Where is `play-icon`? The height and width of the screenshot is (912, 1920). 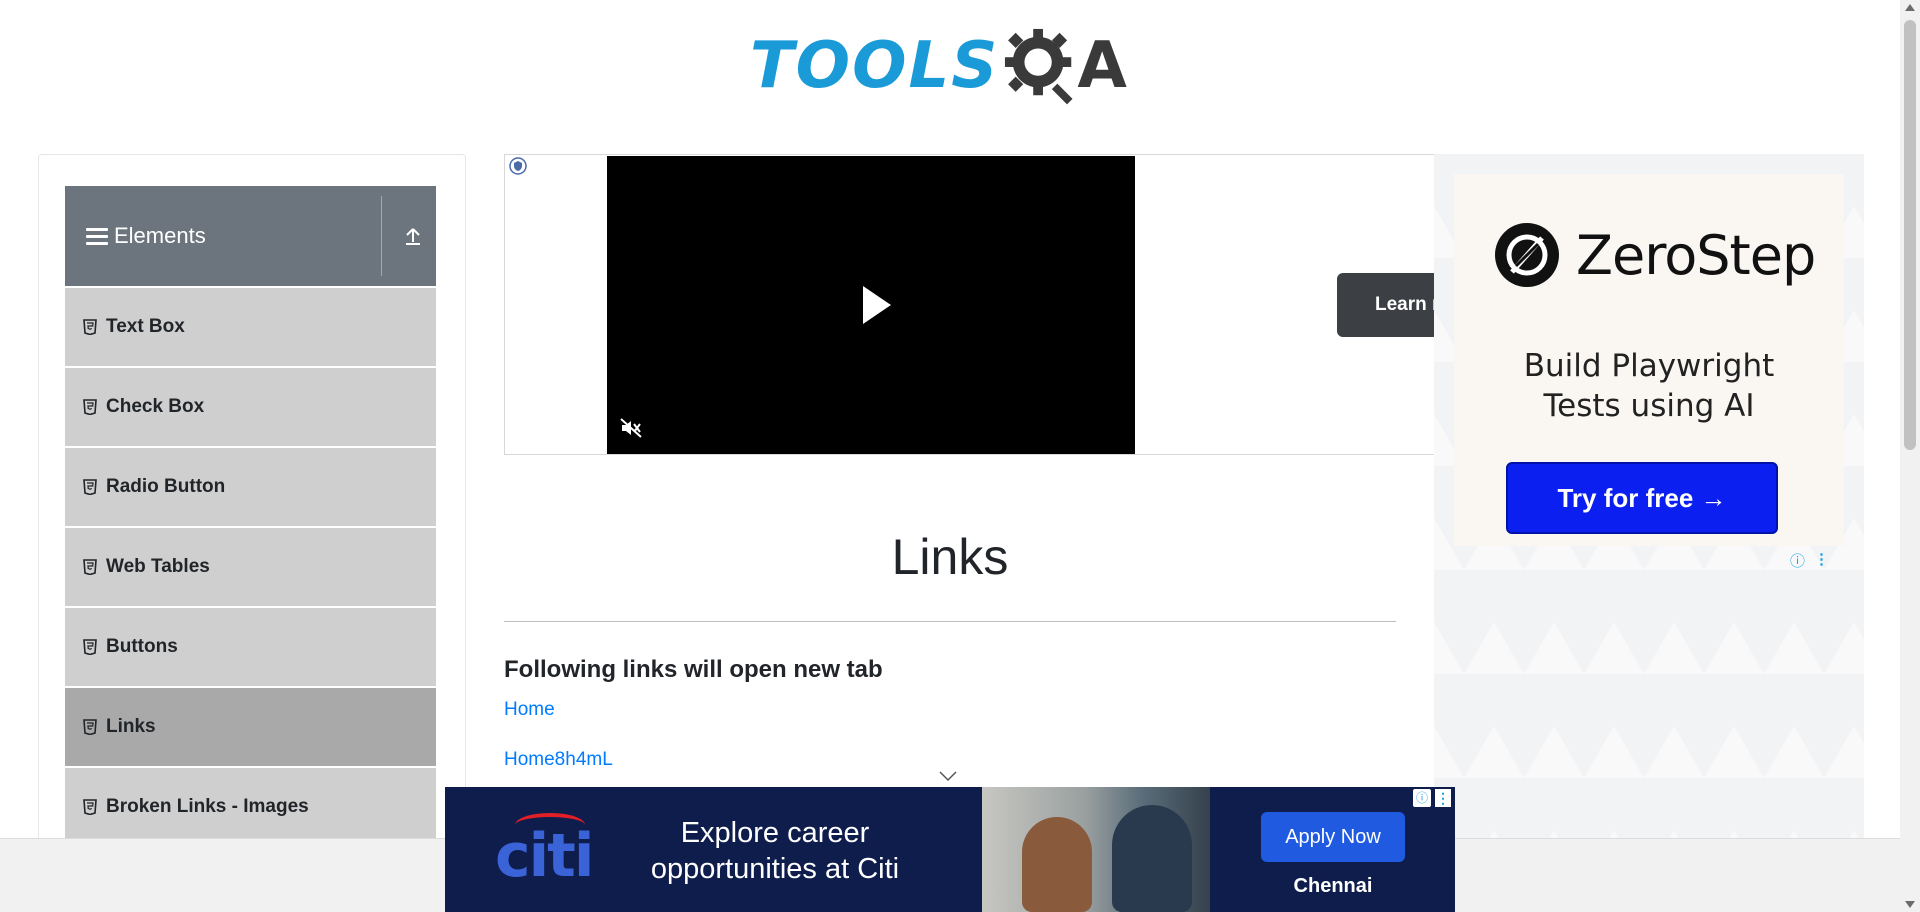 play-icon is located at coordinates (877, 305).